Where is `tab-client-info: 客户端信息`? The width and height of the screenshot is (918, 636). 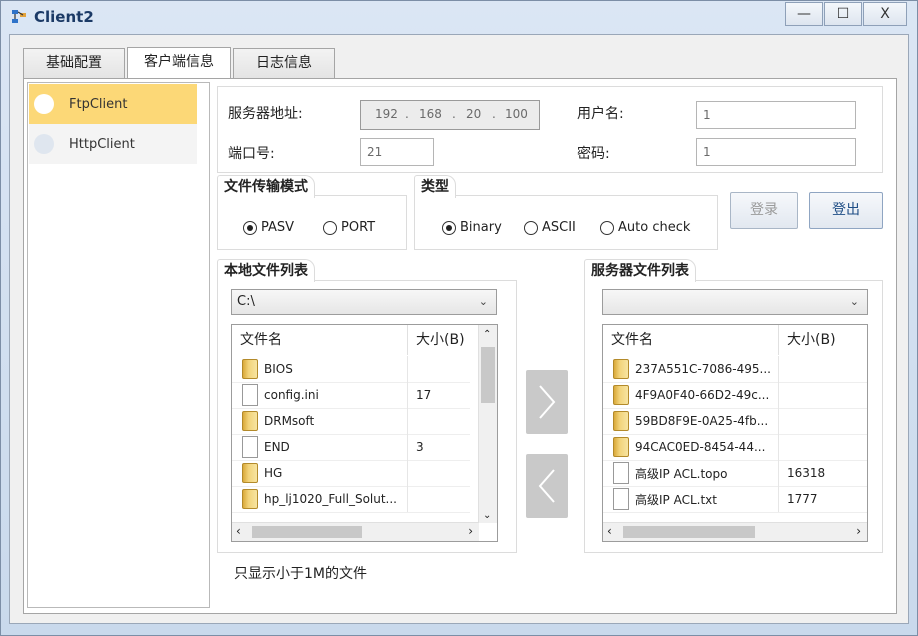 tab-client-info: 客户端信息 is located at coordinates (179, 63).